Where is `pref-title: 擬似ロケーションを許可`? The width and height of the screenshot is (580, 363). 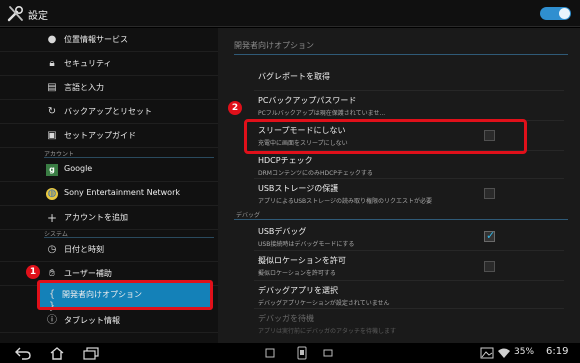
pref-title: 擬似ロケーションを許可 is located at coordinates (302, 260).